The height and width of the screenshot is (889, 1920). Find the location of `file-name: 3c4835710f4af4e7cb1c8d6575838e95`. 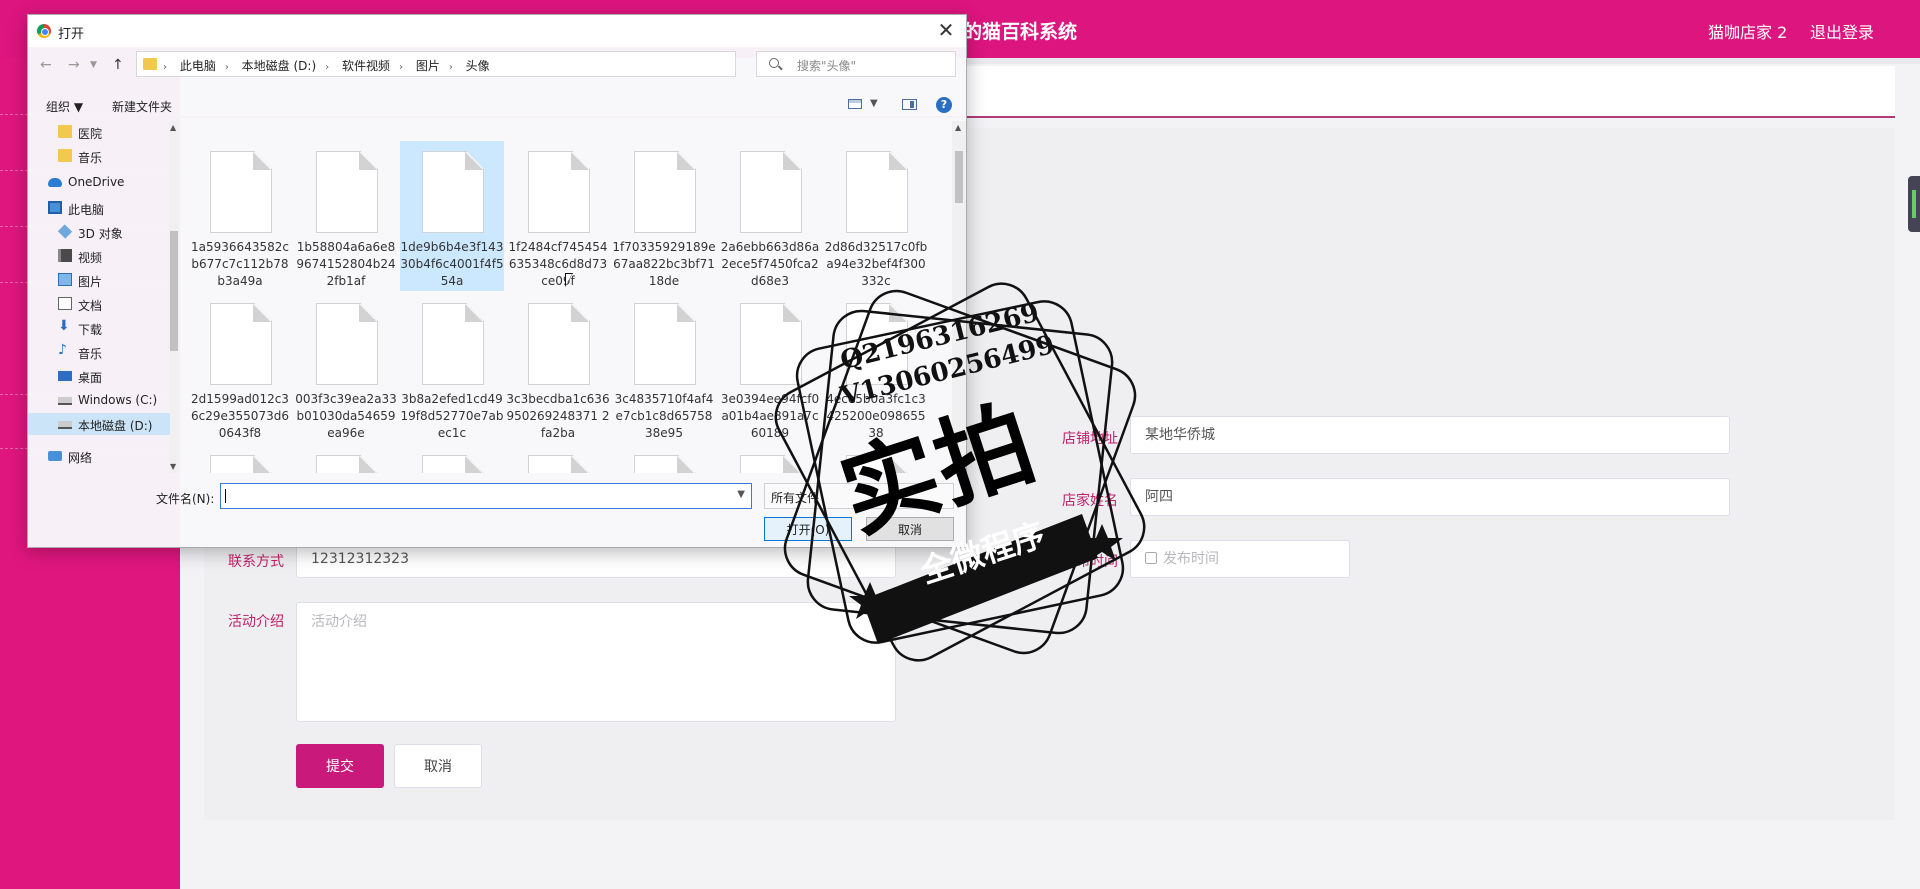

file-name: 3c4835710f4af4e7cb1c8d6575838e95 is located at coordinates (664, 416).